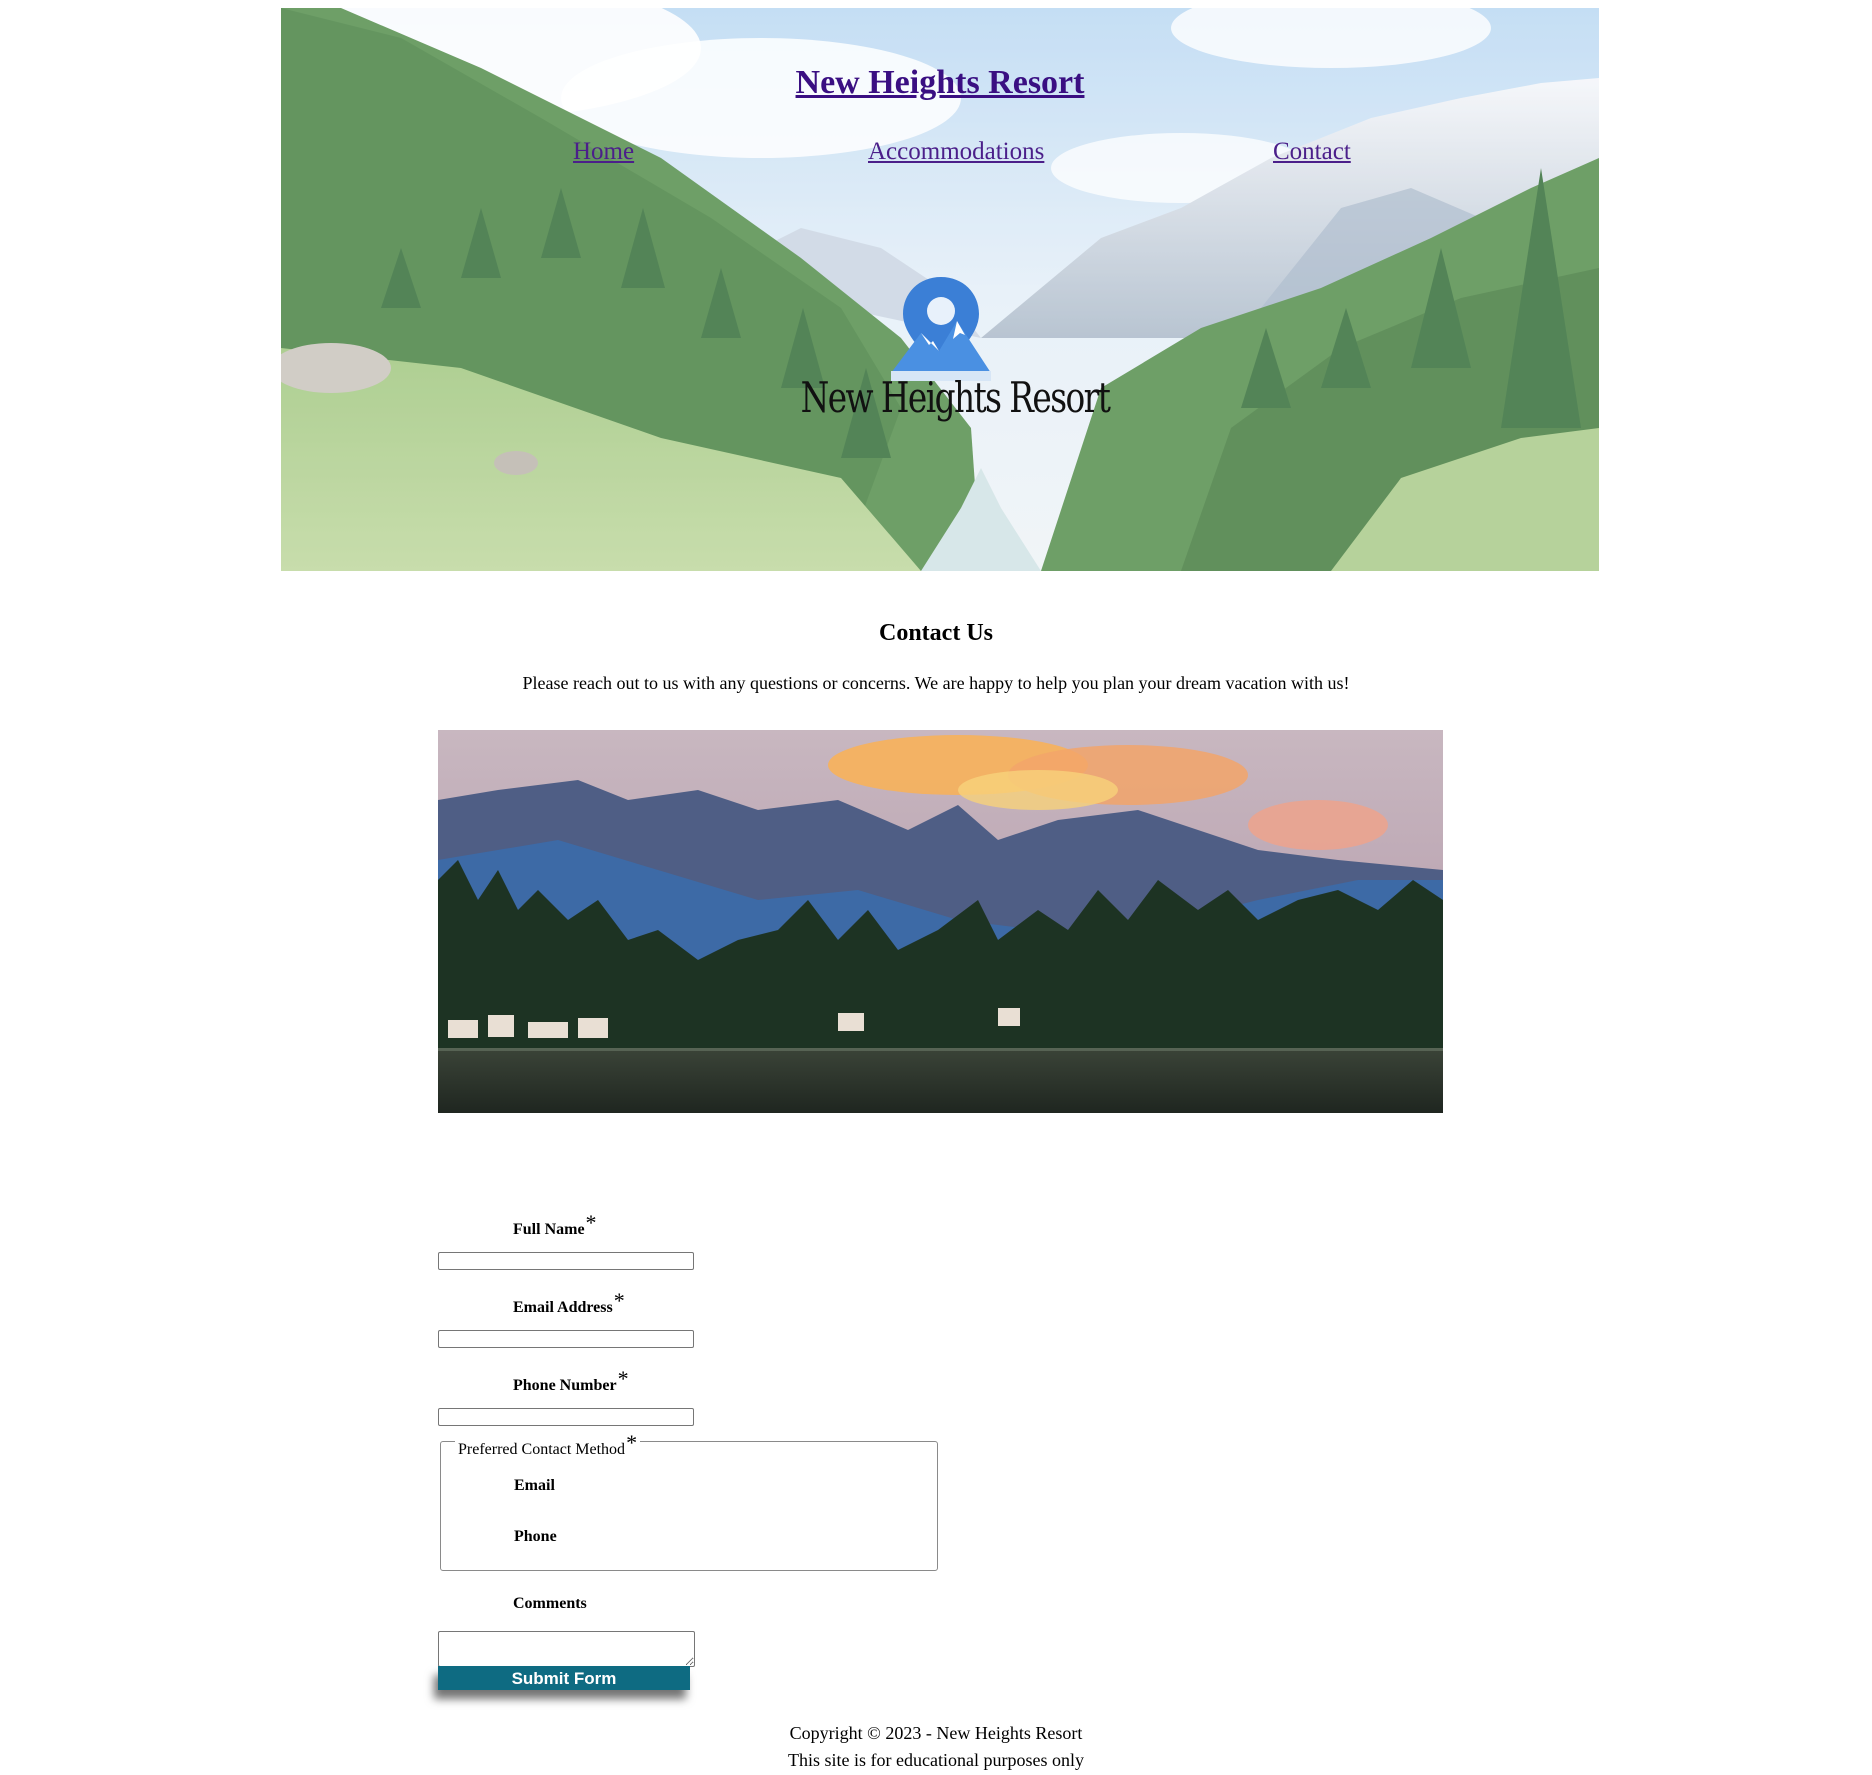 Image resolution: width=1872 pixels, height=1775 pixels. Describe the element at coordinates (941, 329) in the screenshot. I see `map-pin-mountain-icon` at that location.